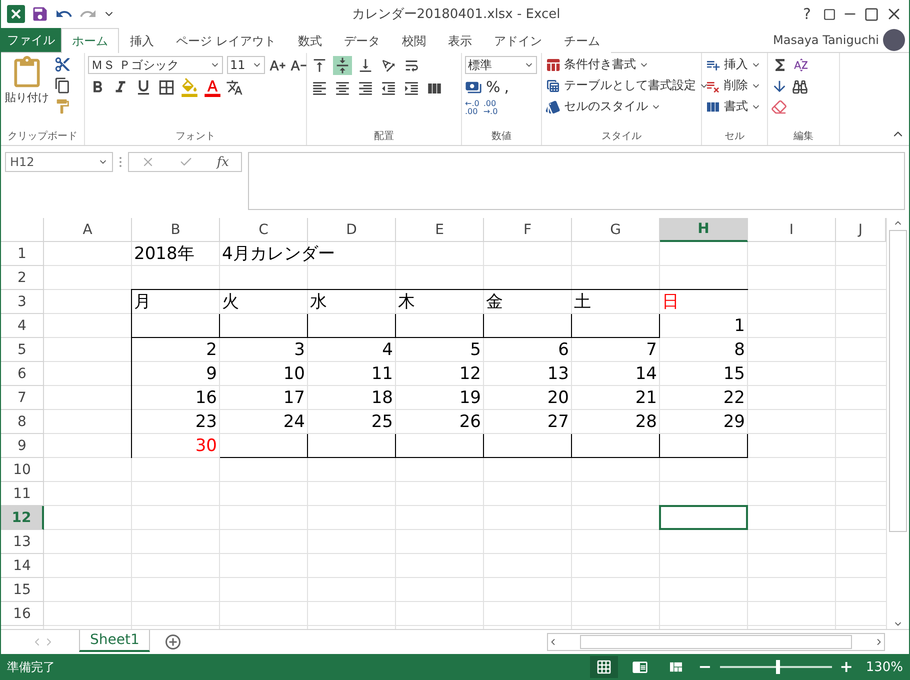 The image size is (910, 680). Describe the element at coordinates (176, 230) in the screenshot. I see `column-header: B` at that location.